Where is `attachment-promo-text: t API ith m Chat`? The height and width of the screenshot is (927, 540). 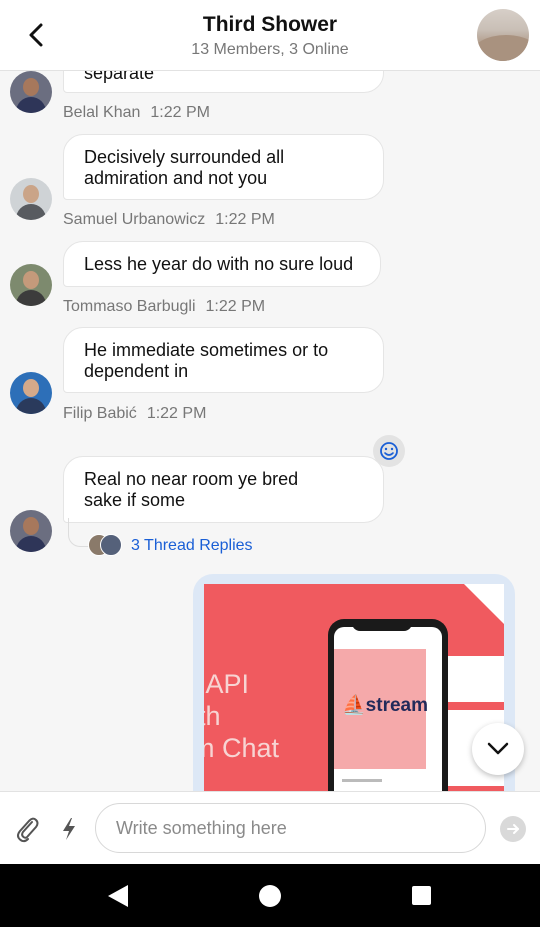
attachment-promo-text: t API ith m Chat is located at coordinates (242, 716).